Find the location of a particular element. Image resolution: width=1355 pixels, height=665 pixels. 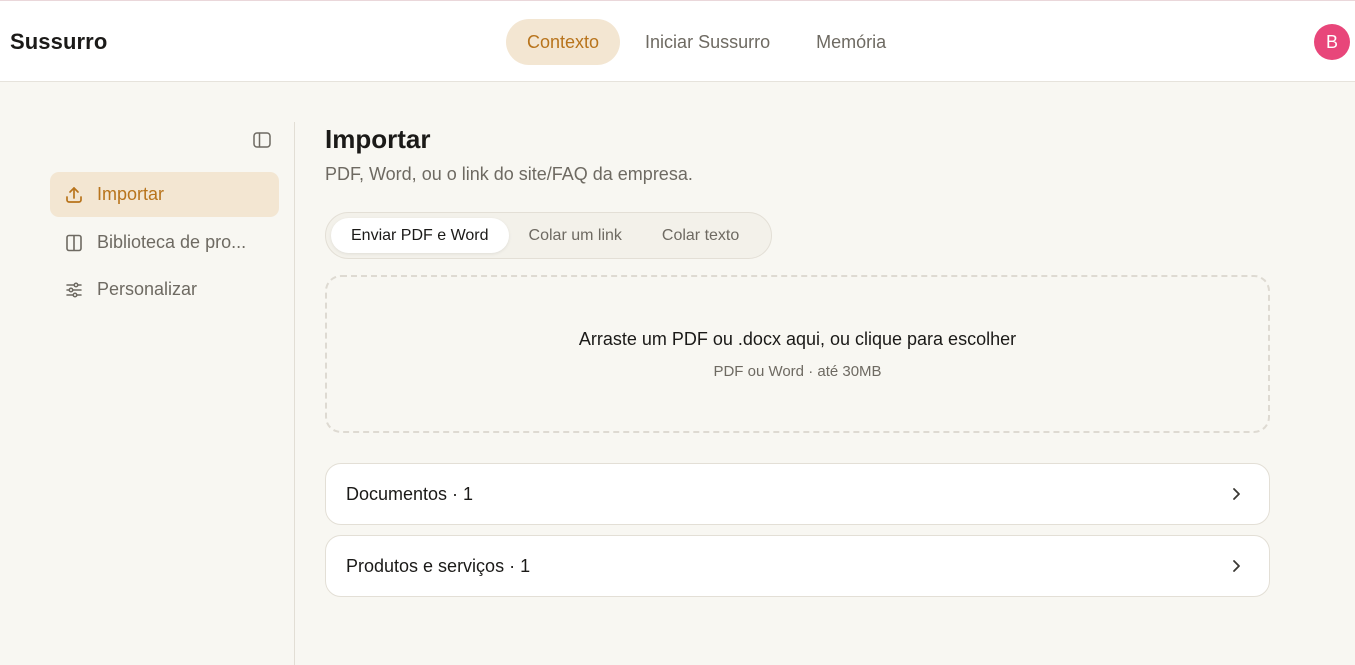

user-avatar: B is located at coordinates (1332, 42).